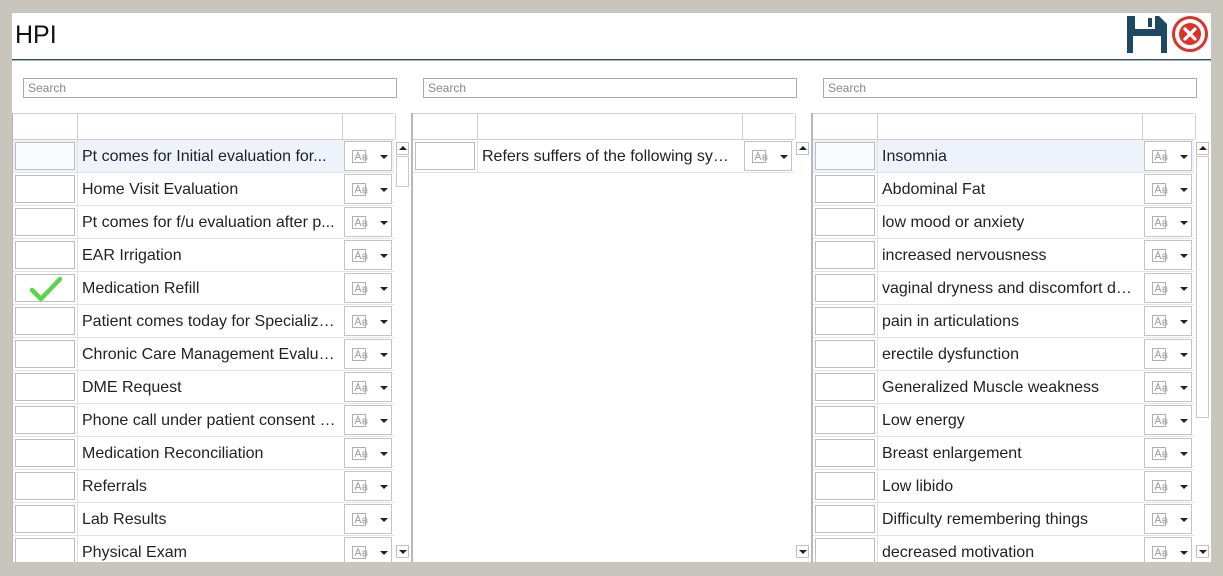 The height and width of the screenshot is (576, 1223). What do you see at coordinates (1003, 189) in the screenshot?
I see `list-item: Abdominal Fat` at bounding box center [1003, 189].